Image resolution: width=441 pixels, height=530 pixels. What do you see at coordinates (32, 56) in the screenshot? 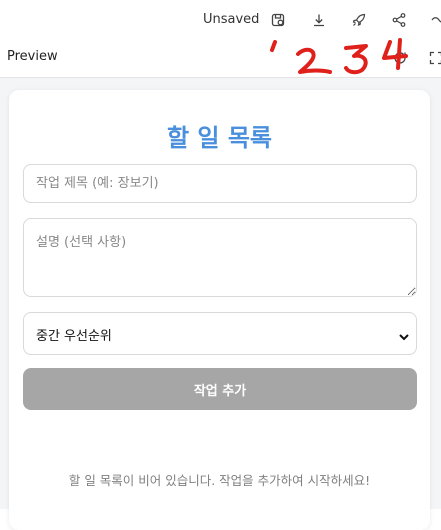
I see `preview-label: Preview` at bounding box center [32, 56].